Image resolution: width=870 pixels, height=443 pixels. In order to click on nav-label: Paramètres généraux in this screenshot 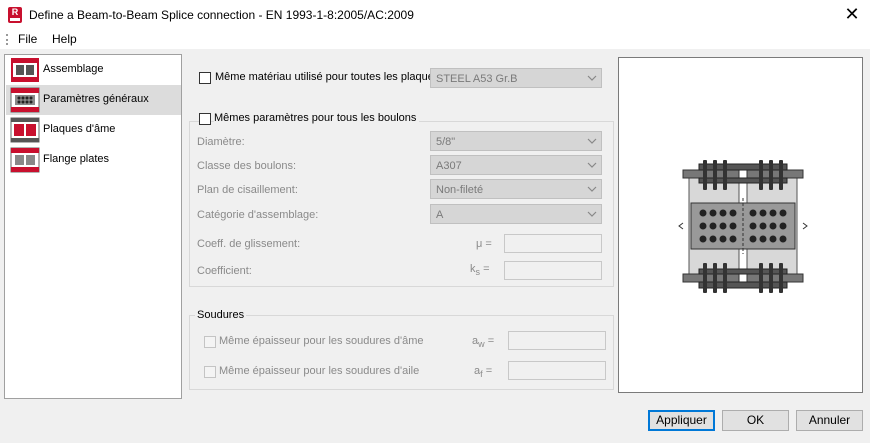, I will do `click(96, 99)`.